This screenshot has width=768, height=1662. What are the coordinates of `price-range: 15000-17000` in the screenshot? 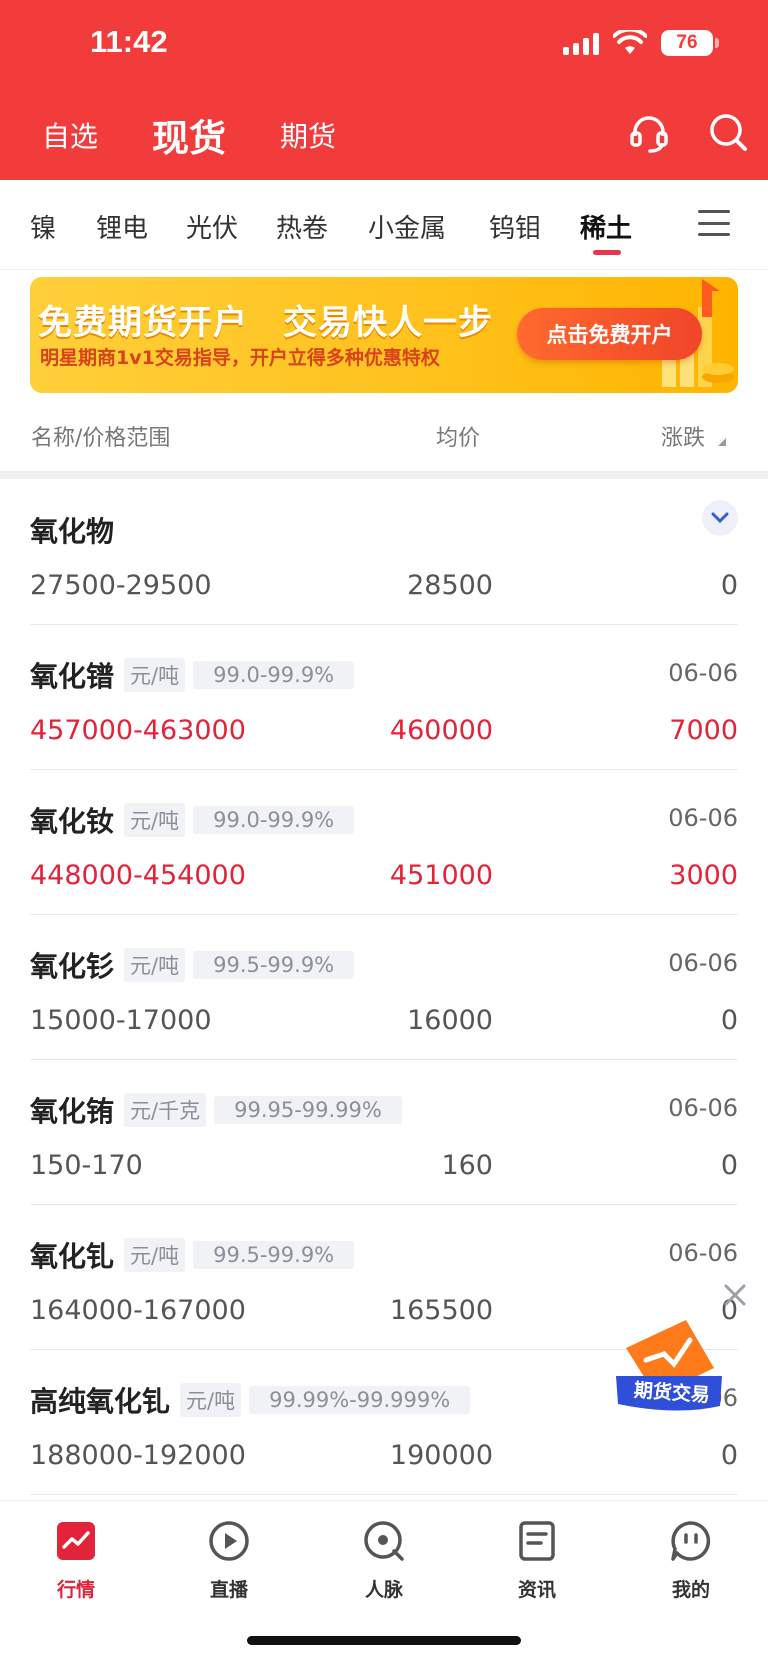 It's located at (121, 1020).